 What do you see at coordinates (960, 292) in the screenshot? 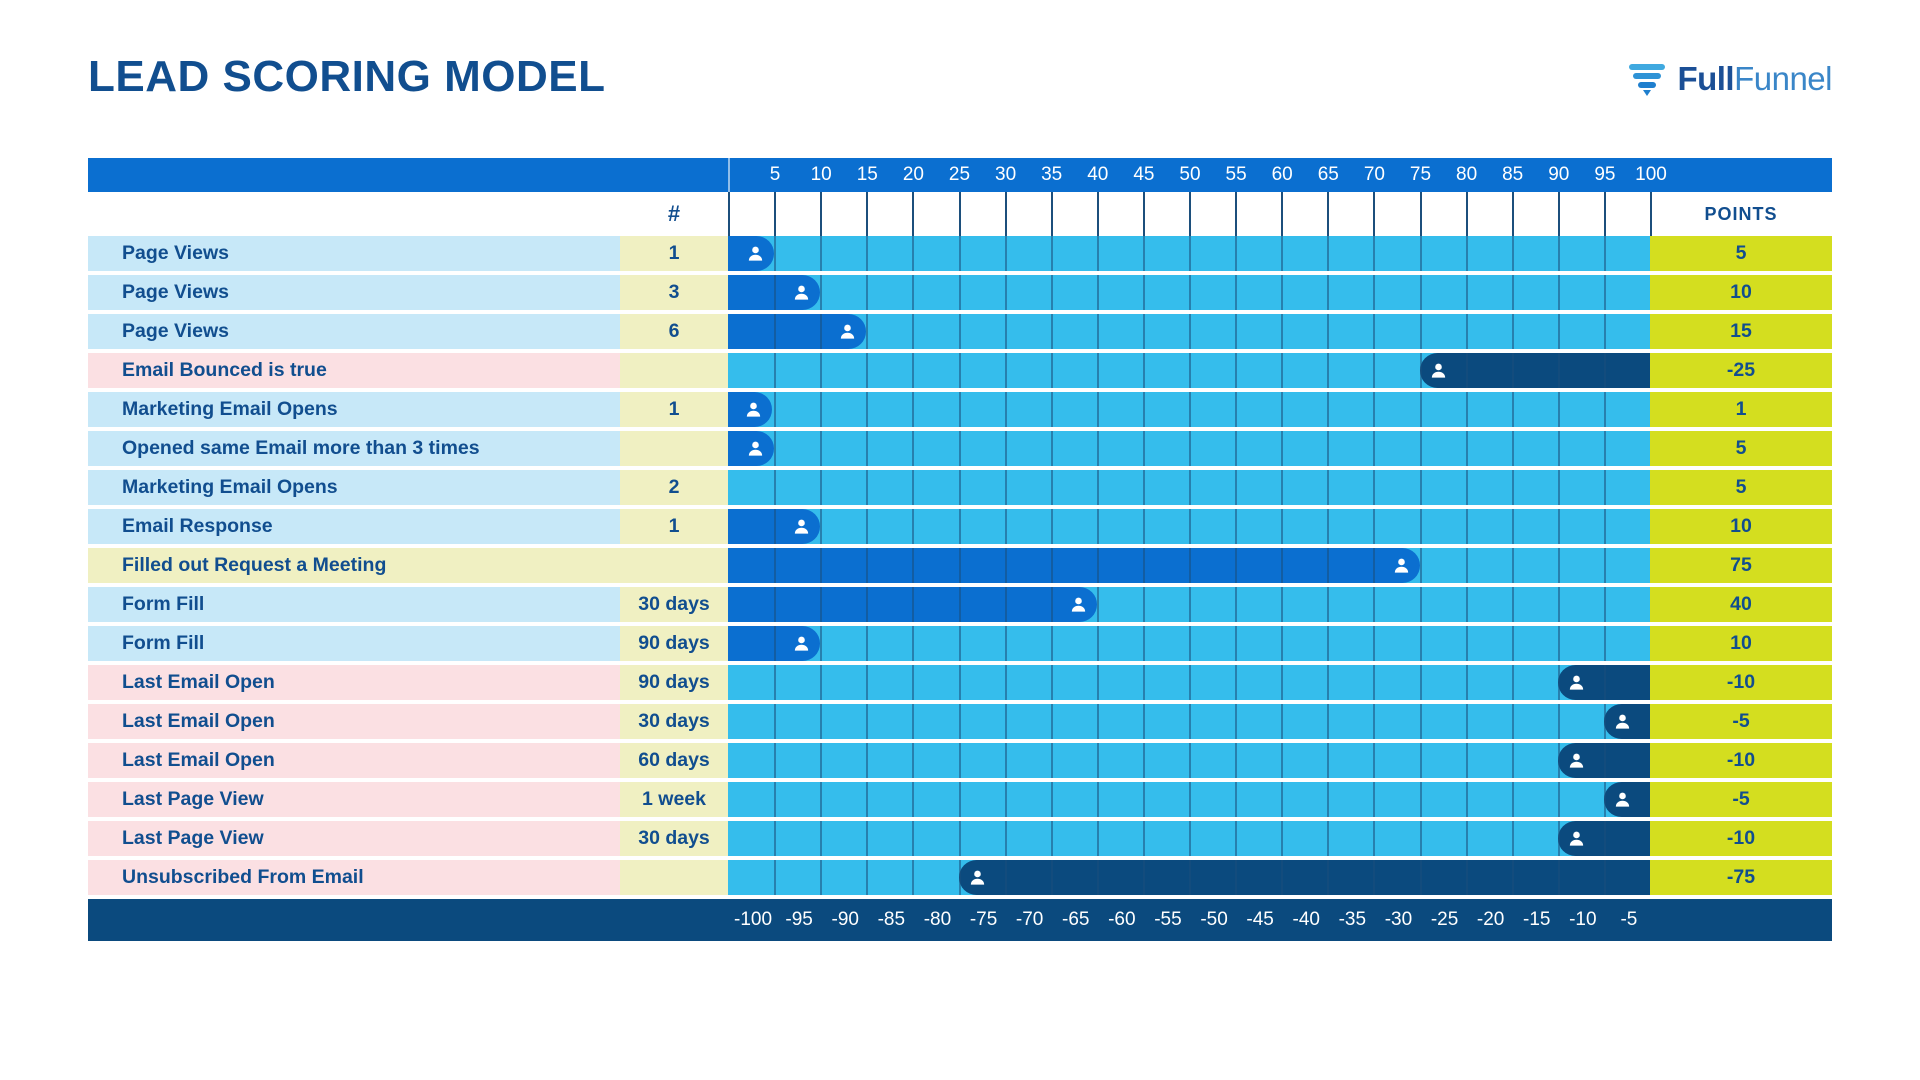
I see `table-row: Page Views 3 10` at bounding box center [960, 292].